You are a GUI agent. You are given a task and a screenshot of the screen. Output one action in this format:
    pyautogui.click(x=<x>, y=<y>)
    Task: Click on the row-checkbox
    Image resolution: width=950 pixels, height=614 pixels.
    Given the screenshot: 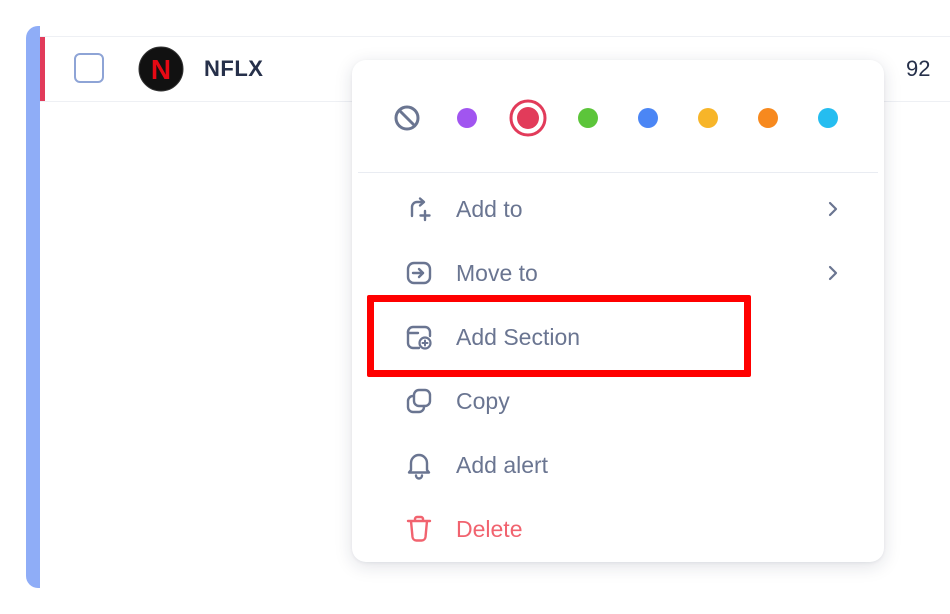 What is the action you would take?
    pyautogui.click(x=89, y=68)
    